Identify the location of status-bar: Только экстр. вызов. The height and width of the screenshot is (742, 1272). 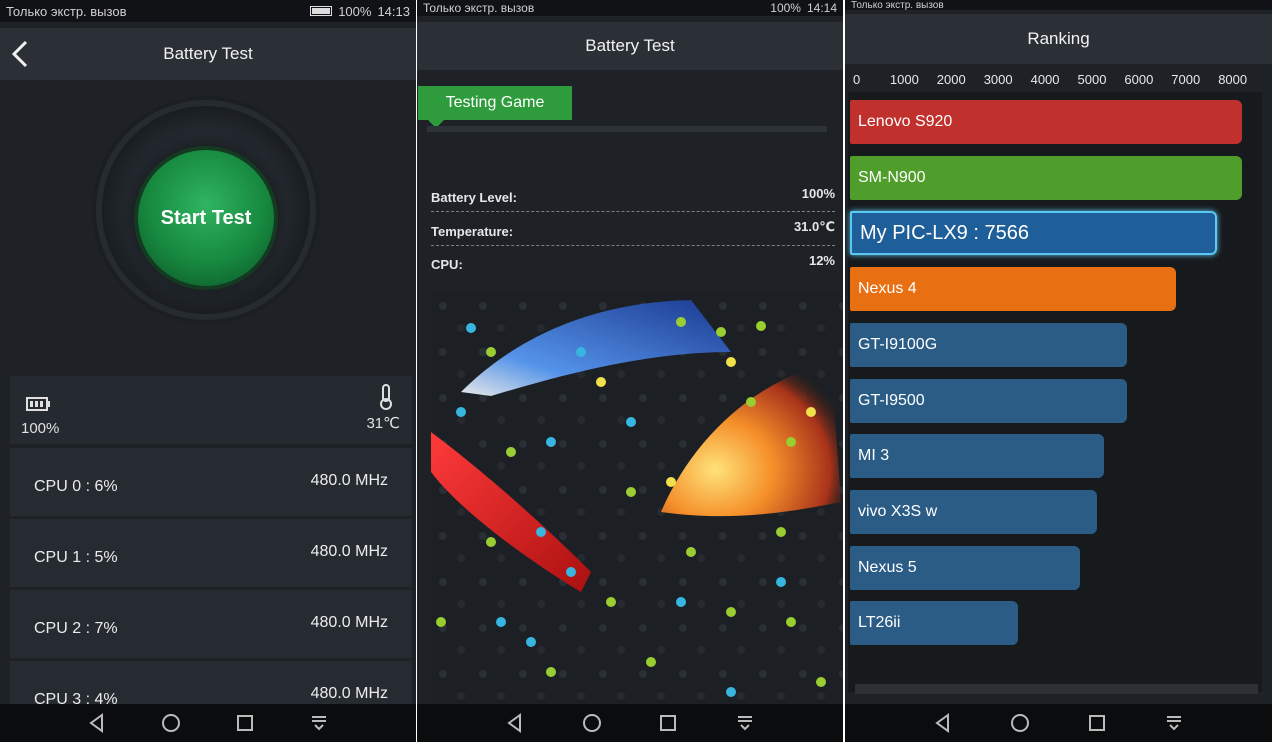
(1058, 5).